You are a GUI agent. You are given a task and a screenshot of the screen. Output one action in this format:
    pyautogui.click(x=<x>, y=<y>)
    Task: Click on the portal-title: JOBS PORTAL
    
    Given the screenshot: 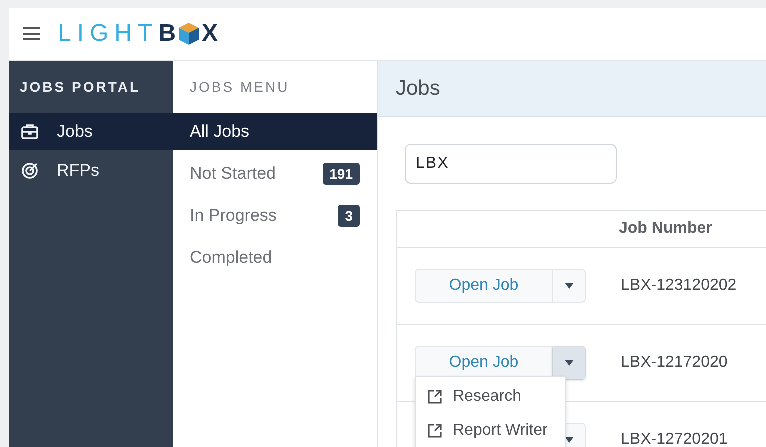 What is the action you would take?
    pyautogui.click(x=80, y=87)
    